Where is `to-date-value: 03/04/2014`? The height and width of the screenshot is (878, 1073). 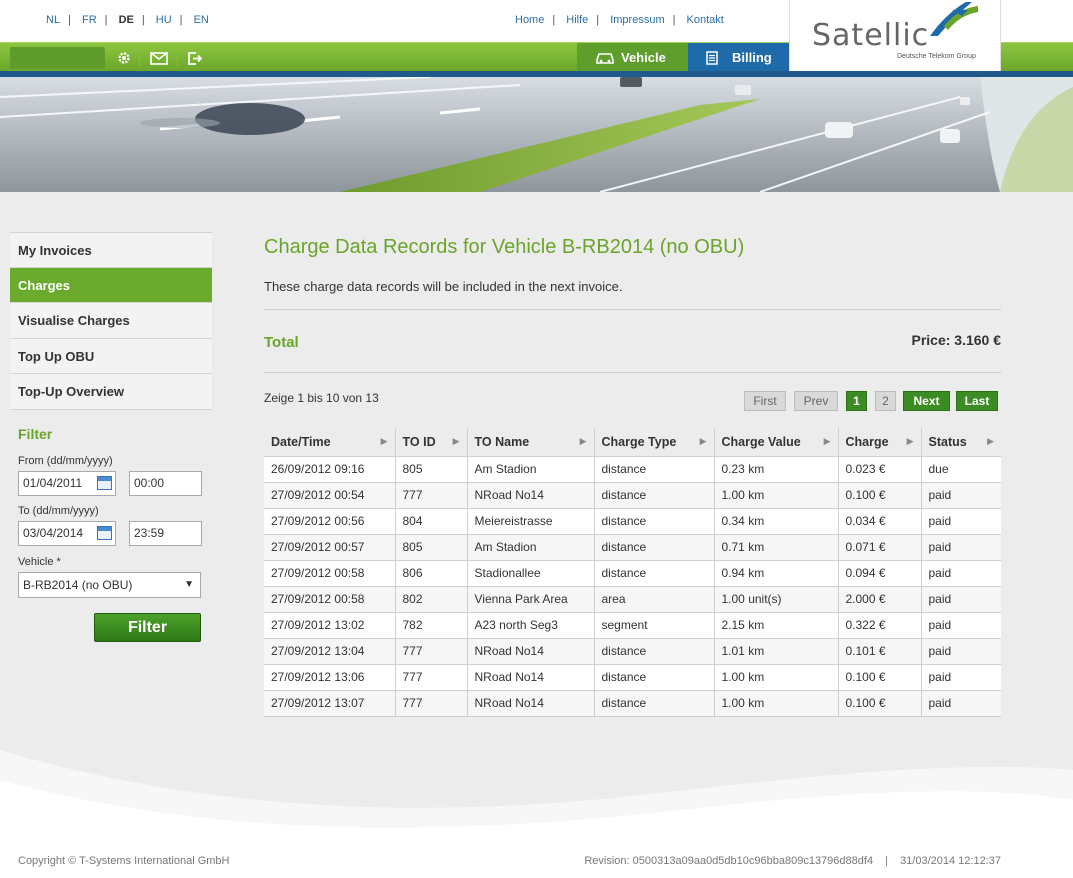
to-date-value: 03/04/2014 is located at coordinates (53, 533).